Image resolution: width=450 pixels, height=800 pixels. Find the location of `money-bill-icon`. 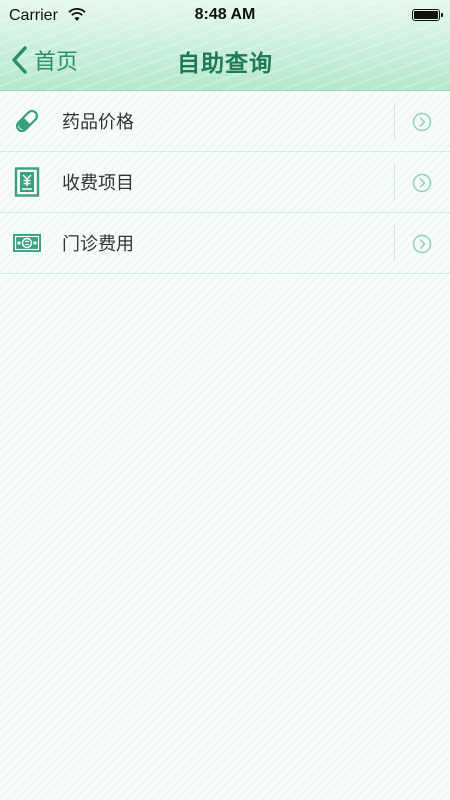

money-bill-icon is located at coordinates (27, 243).